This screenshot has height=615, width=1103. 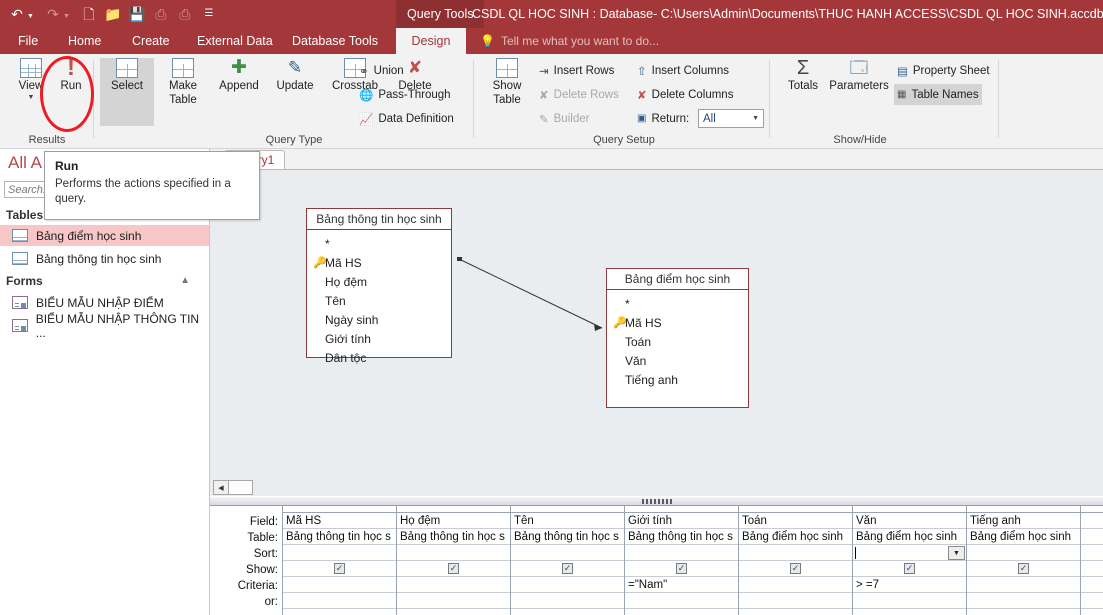 What do you see at coordinates (104, 258) in the screenshot?
I see `nav-item-bang-thong-tin-hoc-sinh: Bảng thông tin học sinh` at bounding box center [104, 258].